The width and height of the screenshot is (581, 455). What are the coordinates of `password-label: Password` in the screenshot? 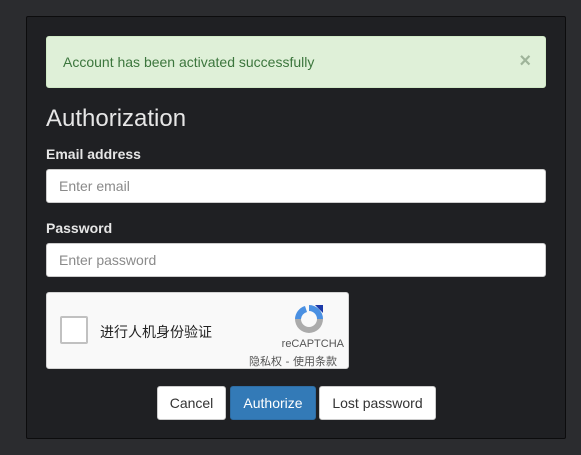 It's located at (79, 228).